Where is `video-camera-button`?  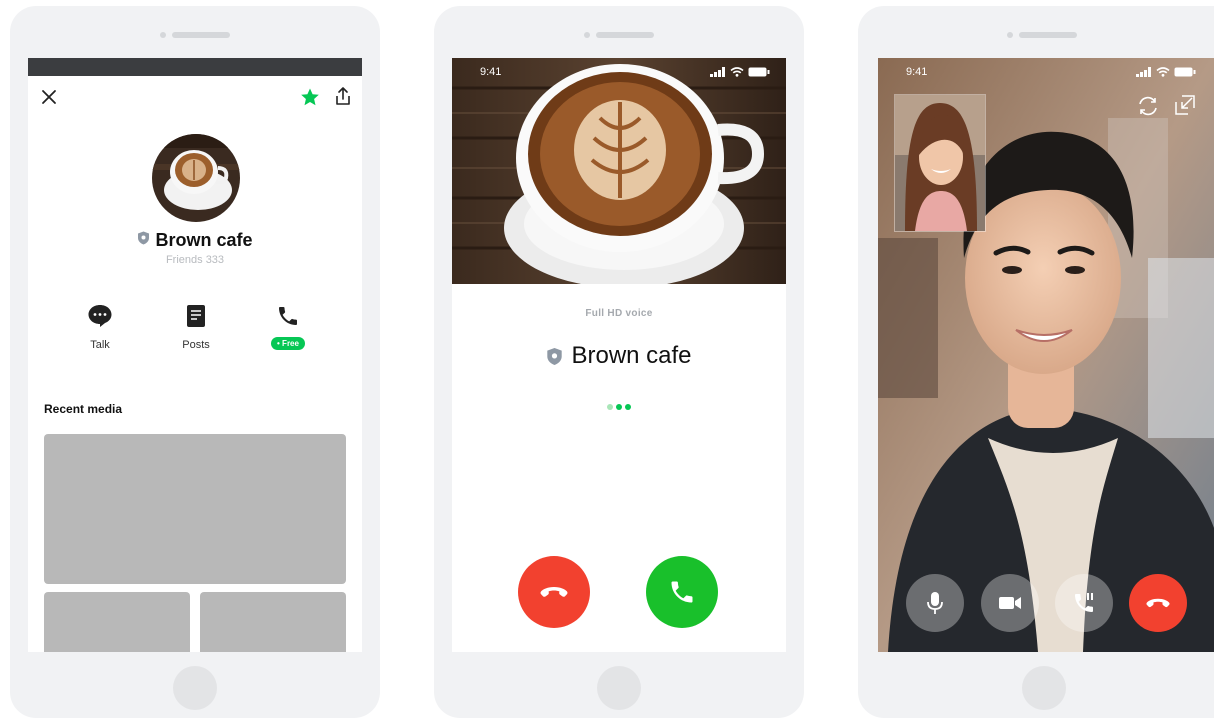 video-camera-button is located at coordinates (1010, 603).